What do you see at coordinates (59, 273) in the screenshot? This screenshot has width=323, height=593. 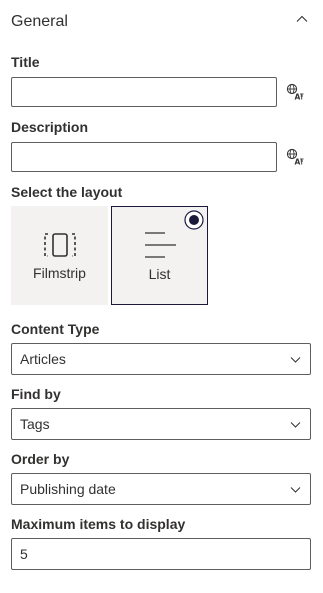 I see `layout-option-label: Filmstrip` at bounding box center [59, 273].